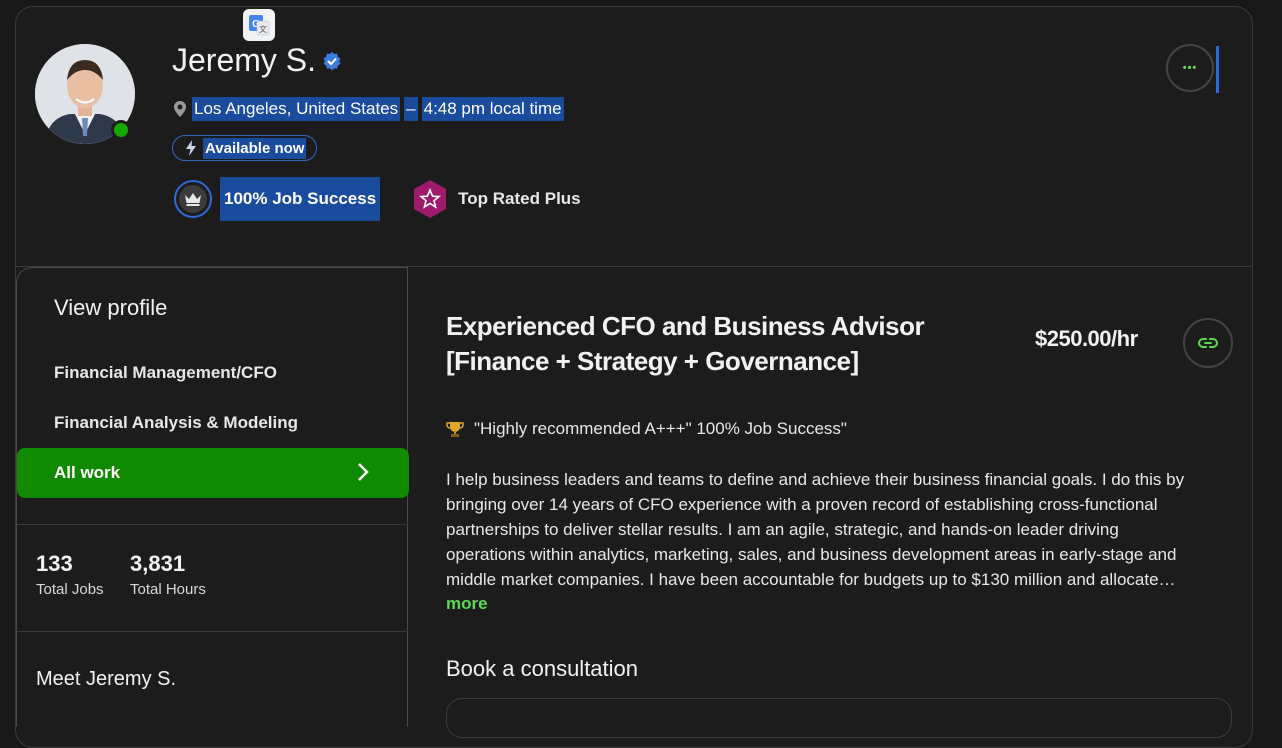  I want to click on sidebar-item-label: All work, so click(87, 472).